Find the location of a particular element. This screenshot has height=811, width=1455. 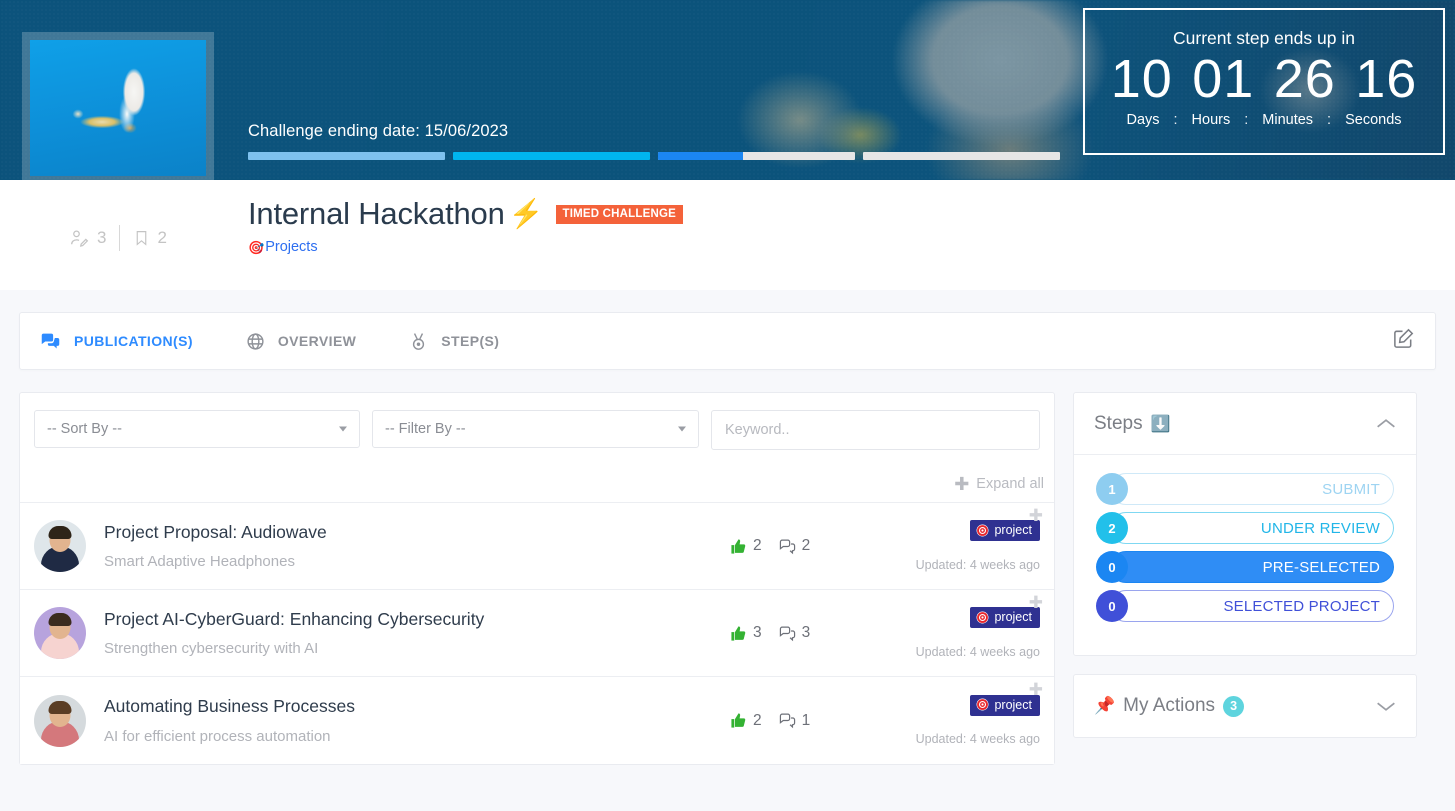

step-row: UNDER REVIEW 2 is located at coordinates (1245, 528).